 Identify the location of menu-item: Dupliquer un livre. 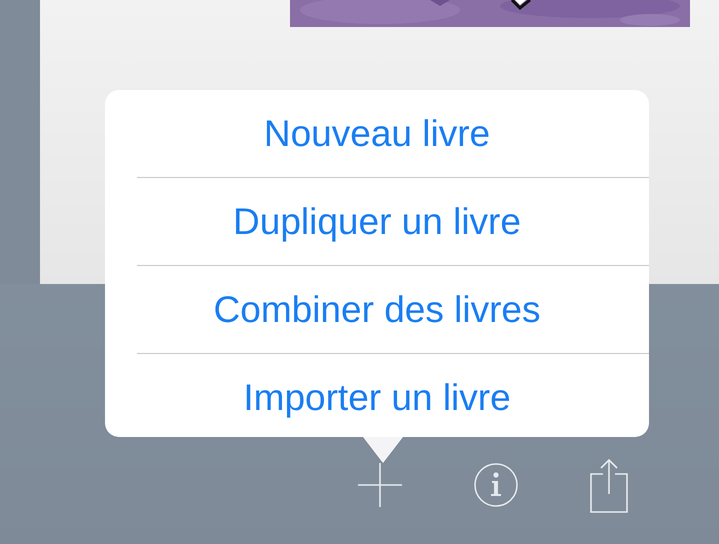
(377, 221).